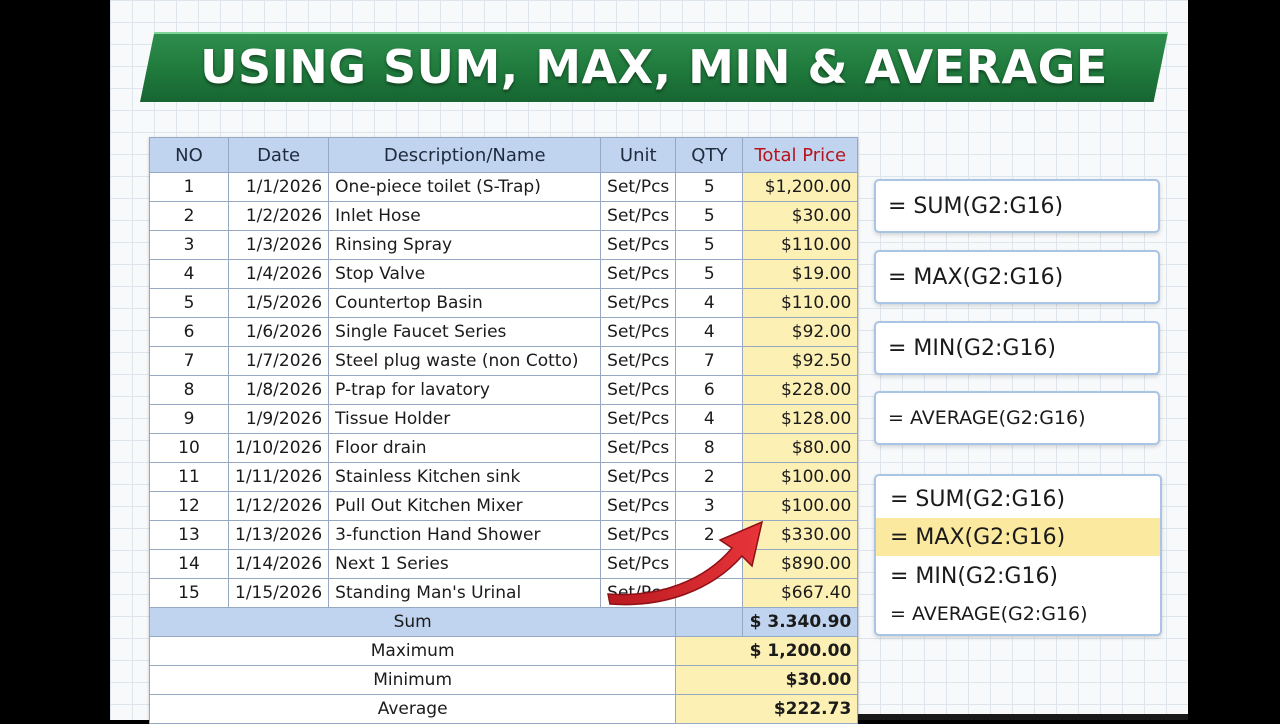  I want to click on cell-qty: 6, so click(709, 390).